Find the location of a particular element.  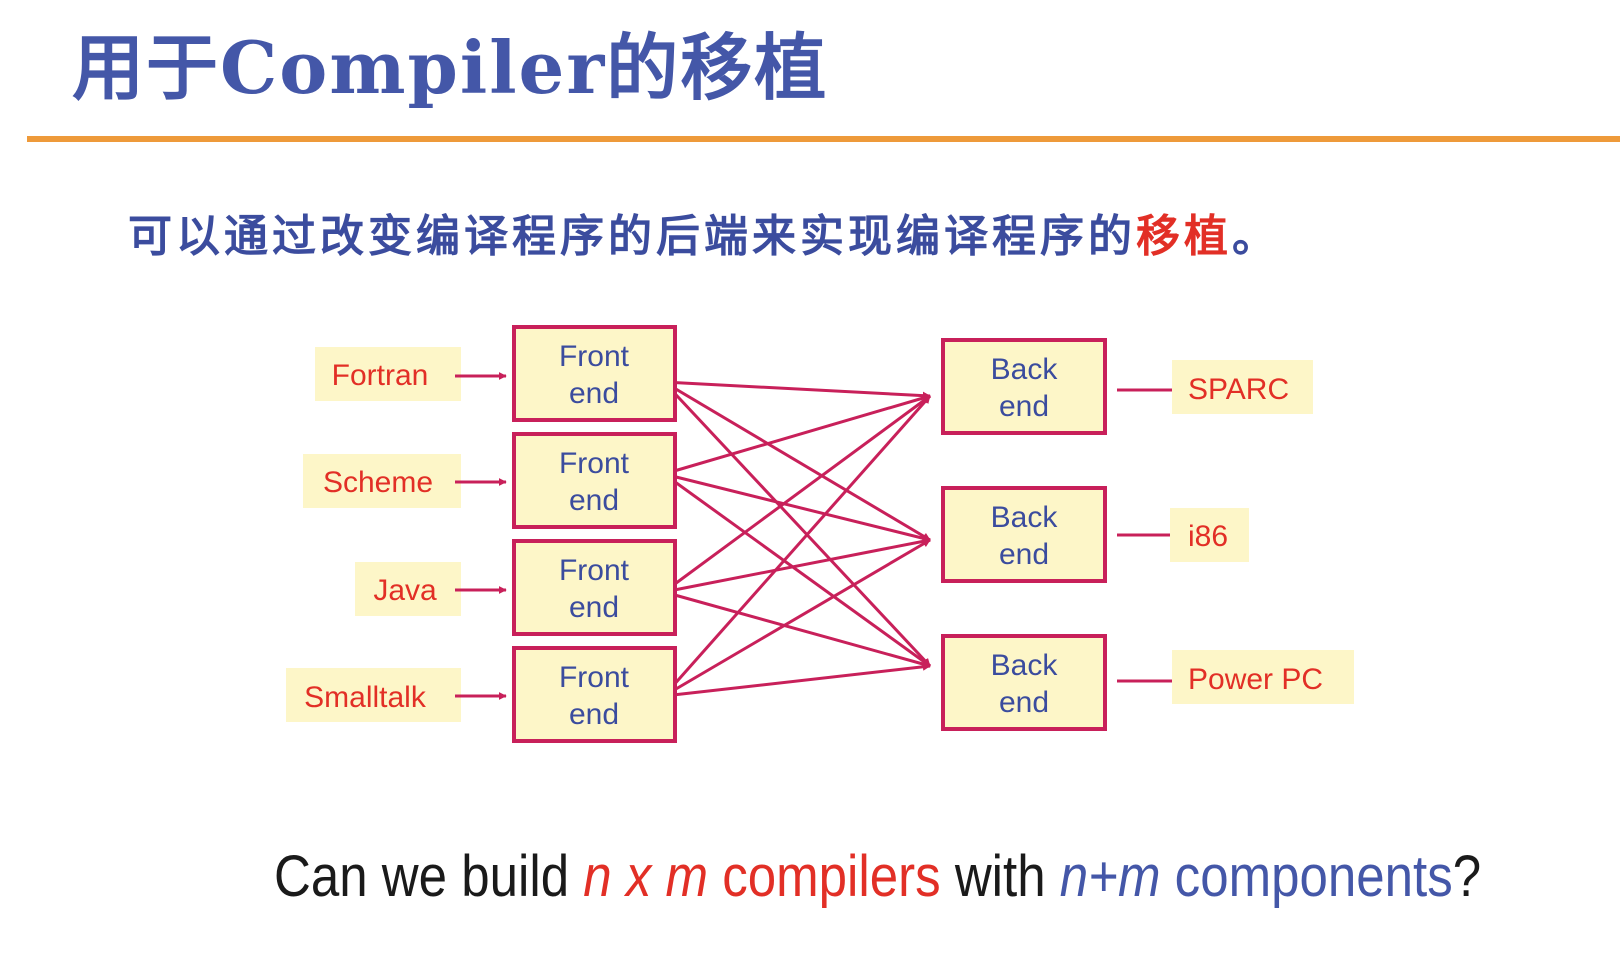

arrow-frontend4-to-backend3 is located at coordinates (797, 680).